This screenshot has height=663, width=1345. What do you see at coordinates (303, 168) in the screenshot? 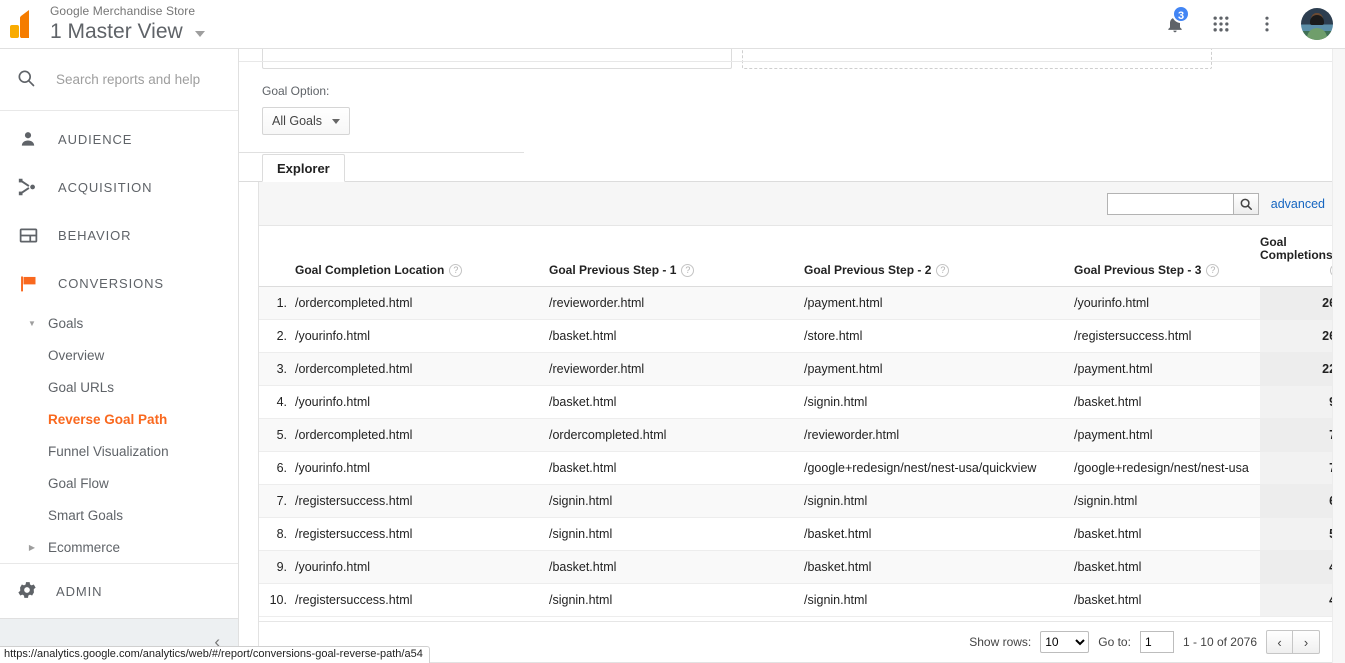
I see `tab-explorer: Explorer` at bounding box center [303, 168].